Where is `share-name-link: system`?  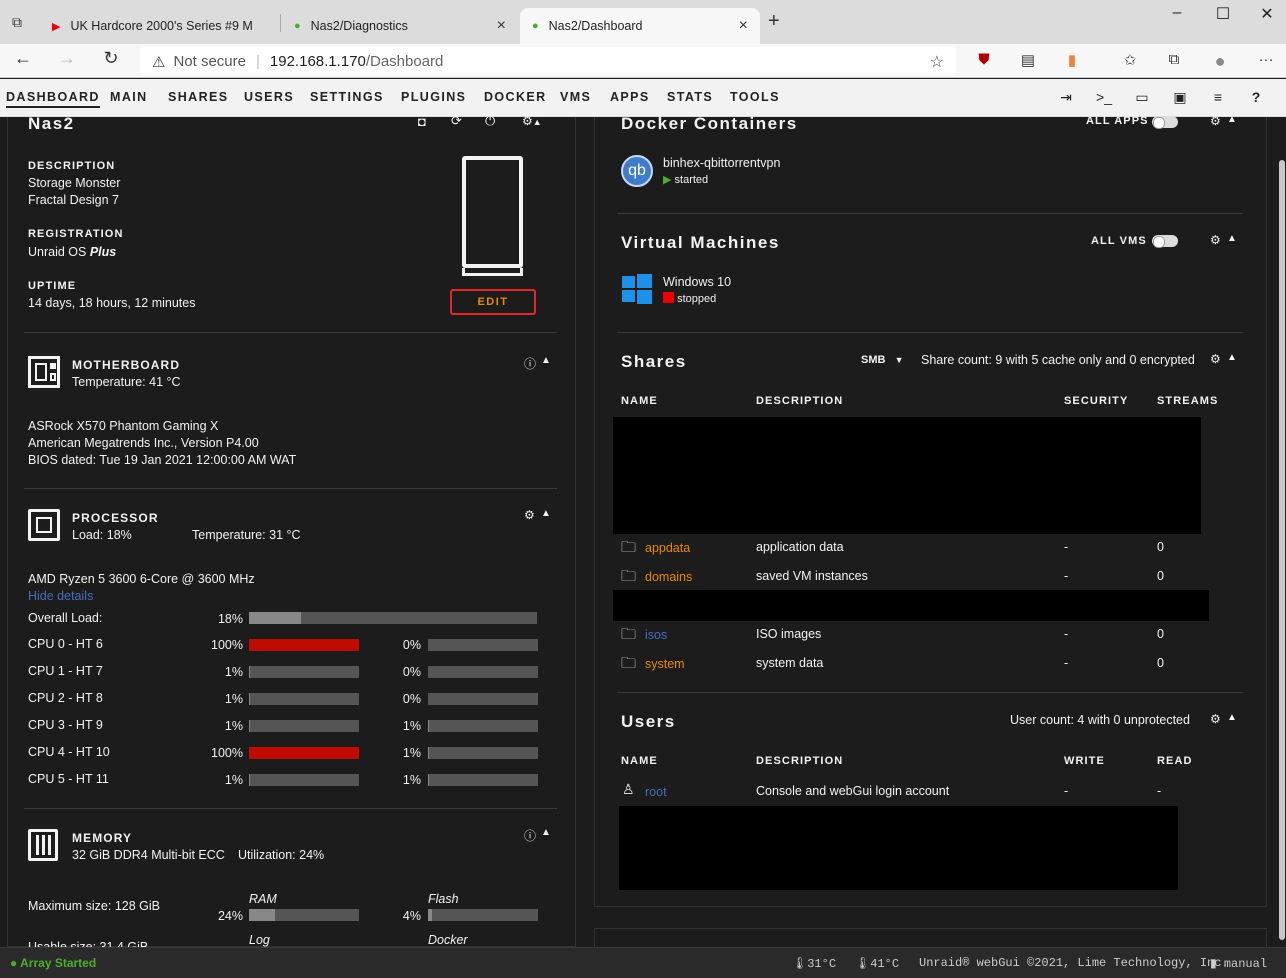 share-name-link: system is located at coordinates (665, 664).